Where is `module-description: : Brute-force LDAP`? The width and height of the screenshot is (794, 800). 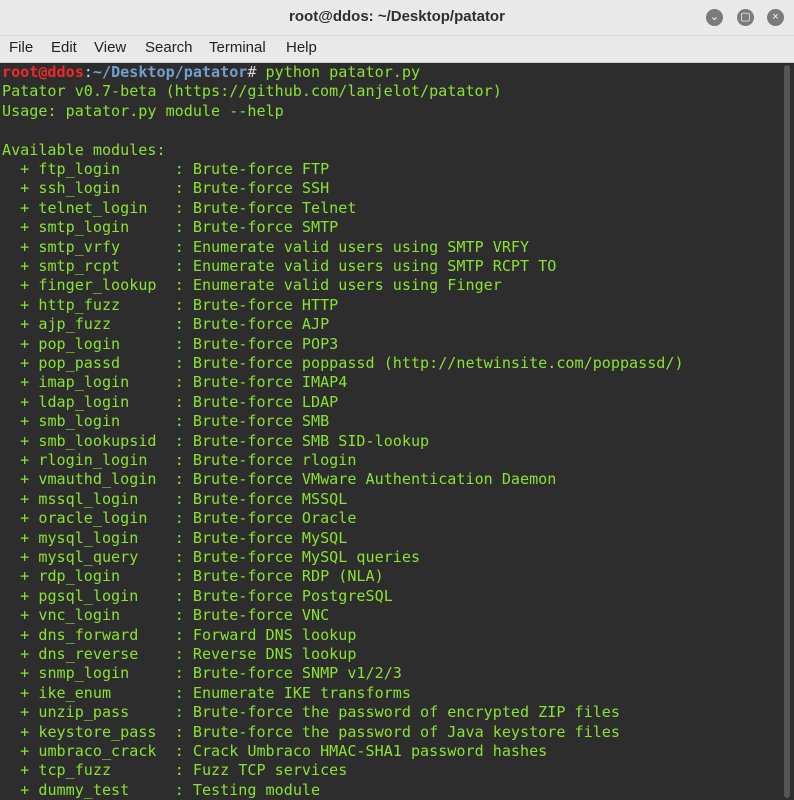
module-description: : Brute-force LDAP is located at coordinates (256, 401).